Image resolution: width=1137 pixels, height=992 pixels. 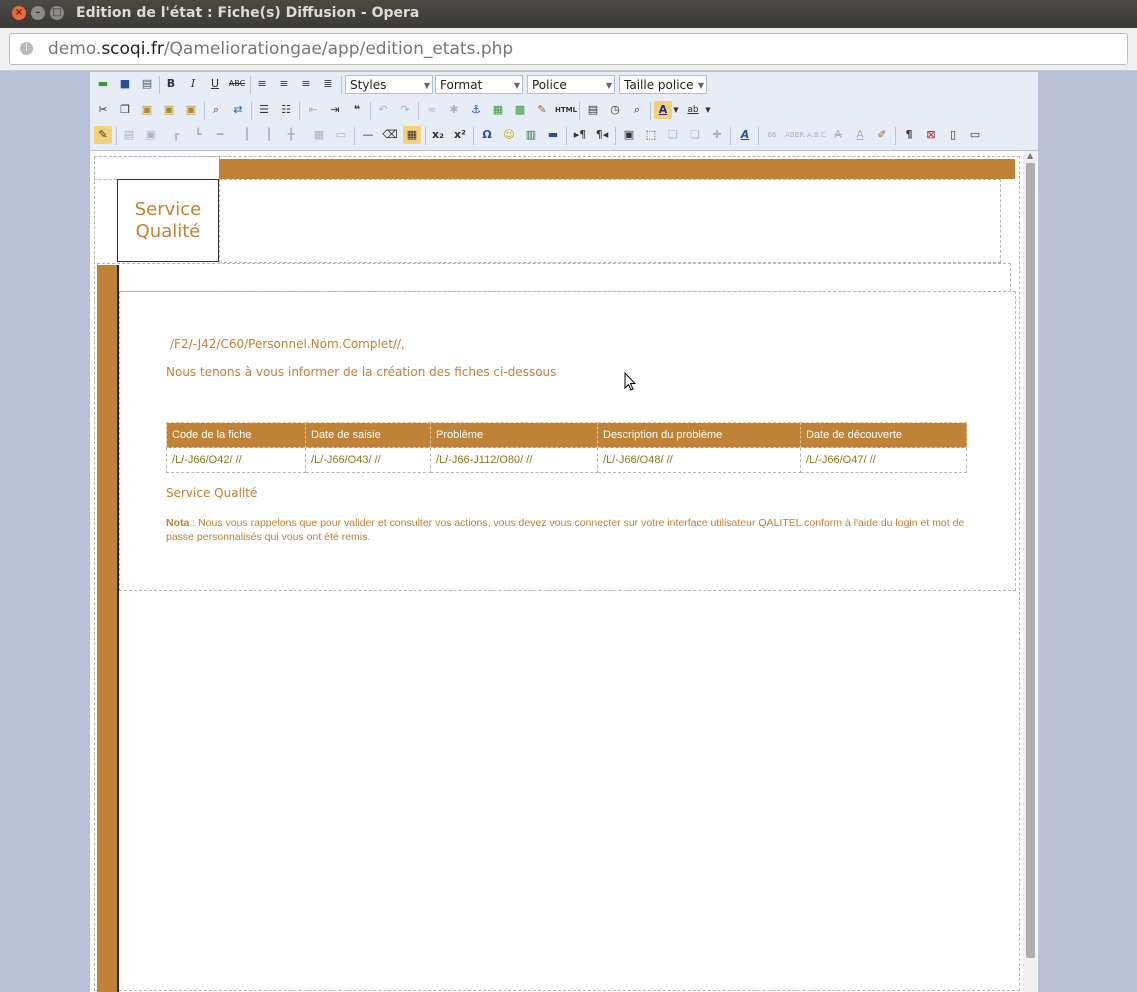 What do you see at coordinates (693, 110) in the screenshot?
I see `highlight-color-icon: ab` at bounding box center [693, 110].